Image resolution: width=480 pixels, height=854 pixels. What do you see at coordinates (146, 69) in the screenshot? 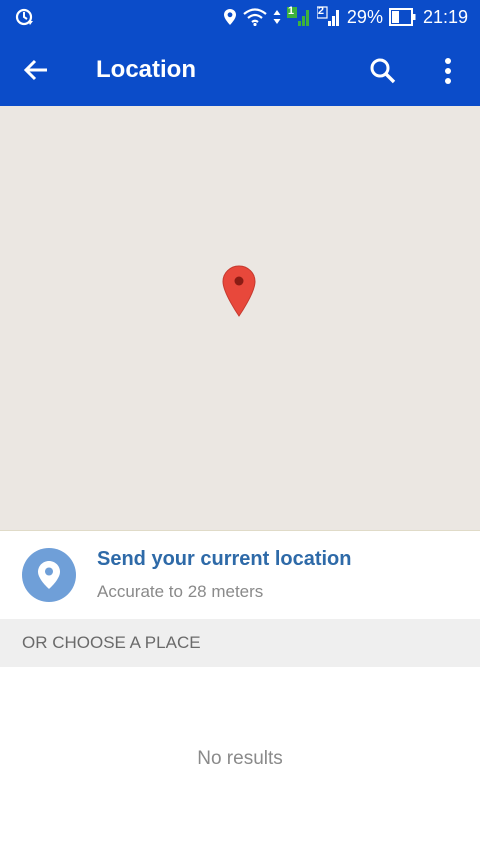
I see `page-title: Location` at bounding box center [146, 69].